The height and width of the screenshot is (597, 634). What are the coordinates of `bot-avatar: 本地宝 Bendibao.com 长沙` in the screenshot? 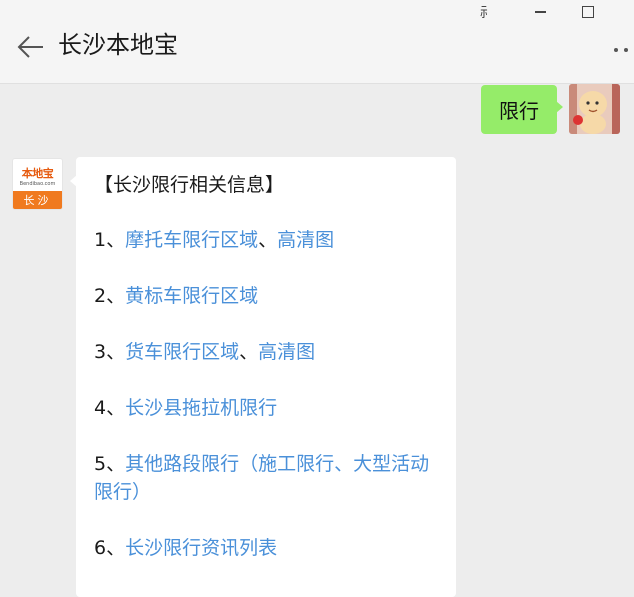 It's located at (37, 184).